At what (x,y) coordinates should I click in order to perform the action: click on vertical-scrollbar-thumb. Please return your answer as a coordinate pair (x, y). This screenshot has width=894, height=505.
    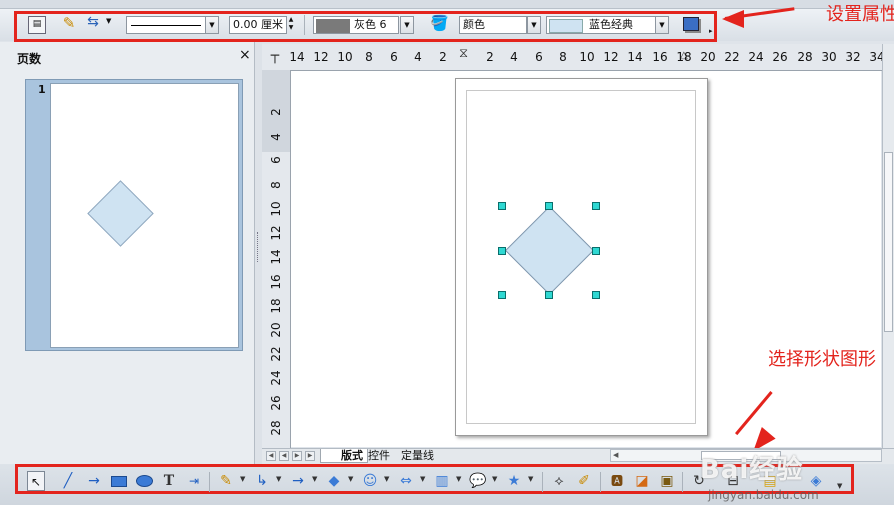
    Looking at the image, I should click on (888, 242).